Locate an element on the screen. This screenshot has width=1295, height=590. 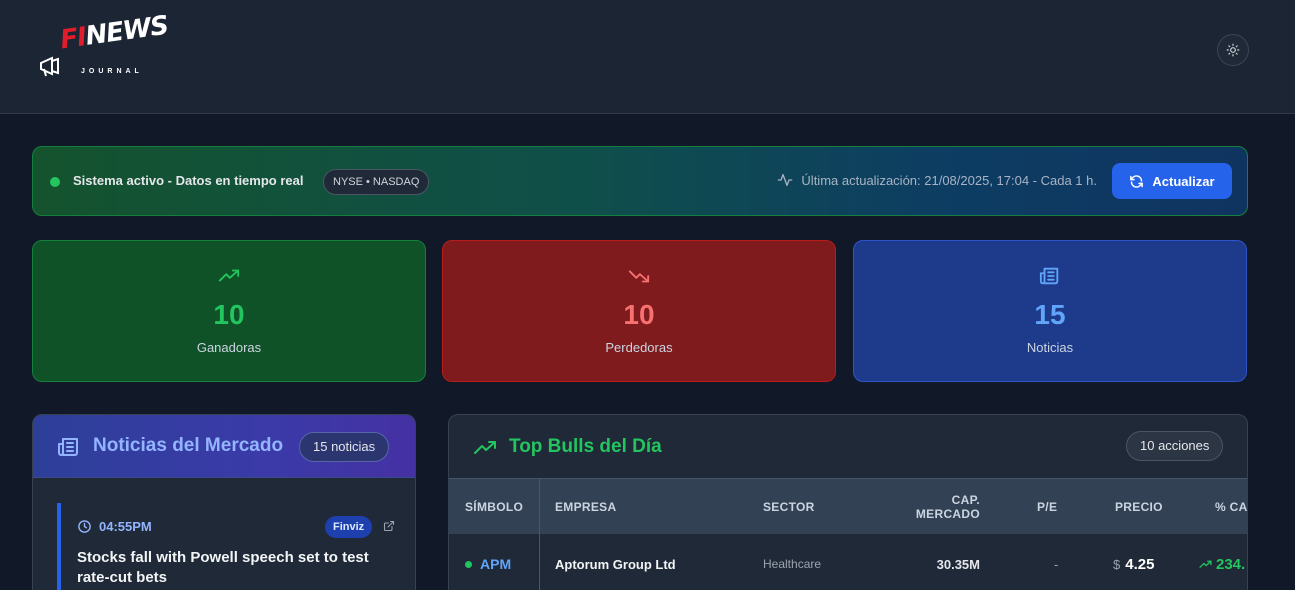
activity-icon is located at coordinates (785, 180).